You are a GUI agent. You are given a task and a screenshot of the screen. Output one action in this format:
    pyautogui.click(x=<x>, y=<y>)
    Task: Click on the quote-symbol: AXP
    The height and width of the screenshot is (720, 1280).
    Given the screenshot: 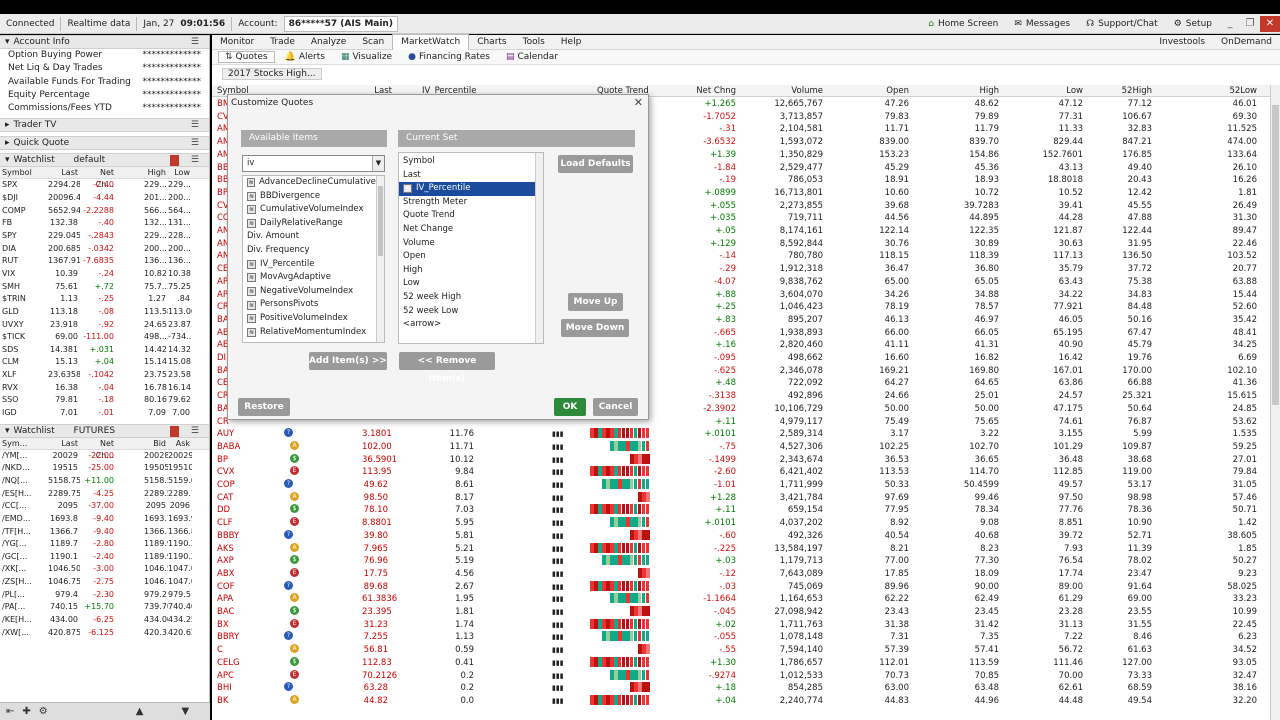 What is the action you would take?
    pyautogui.click(x=225, y=561)
    